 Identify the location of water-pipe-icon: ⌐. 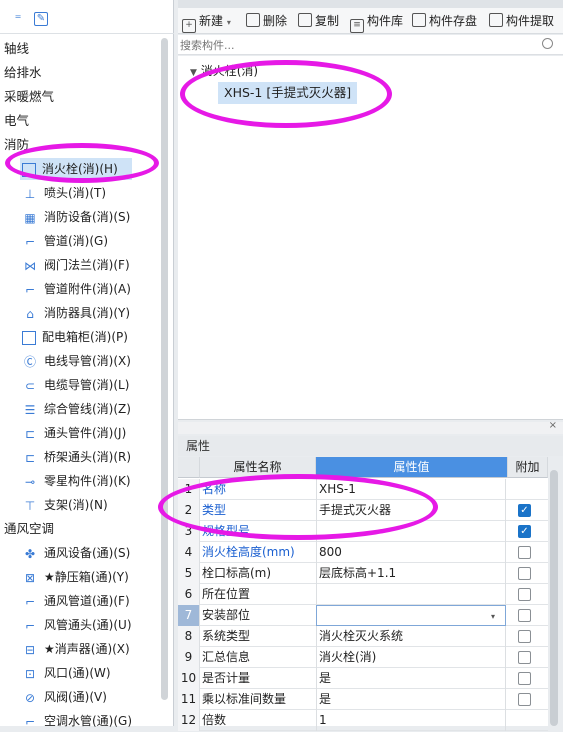
(30, 721).